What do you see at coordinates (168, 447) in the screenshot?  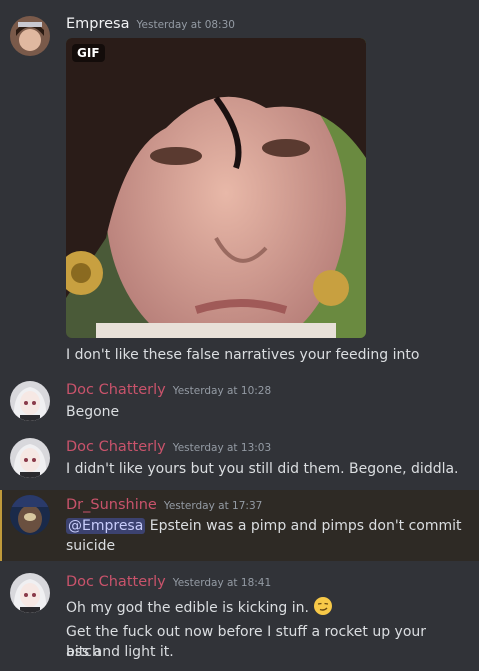 I see `author-name: Doc Chatterly Yesterday at 13:03` at bounding box center [168, 447].